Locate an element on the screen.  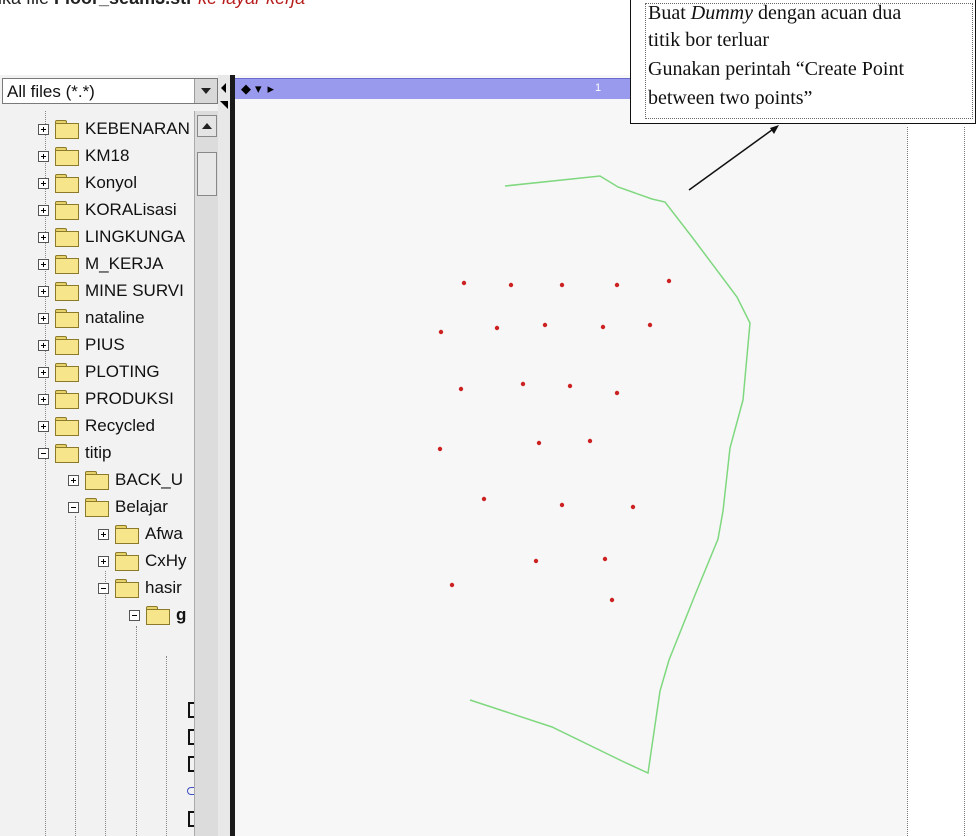
callout-dummy-word: Dummy is located at coordinates (721, 13).